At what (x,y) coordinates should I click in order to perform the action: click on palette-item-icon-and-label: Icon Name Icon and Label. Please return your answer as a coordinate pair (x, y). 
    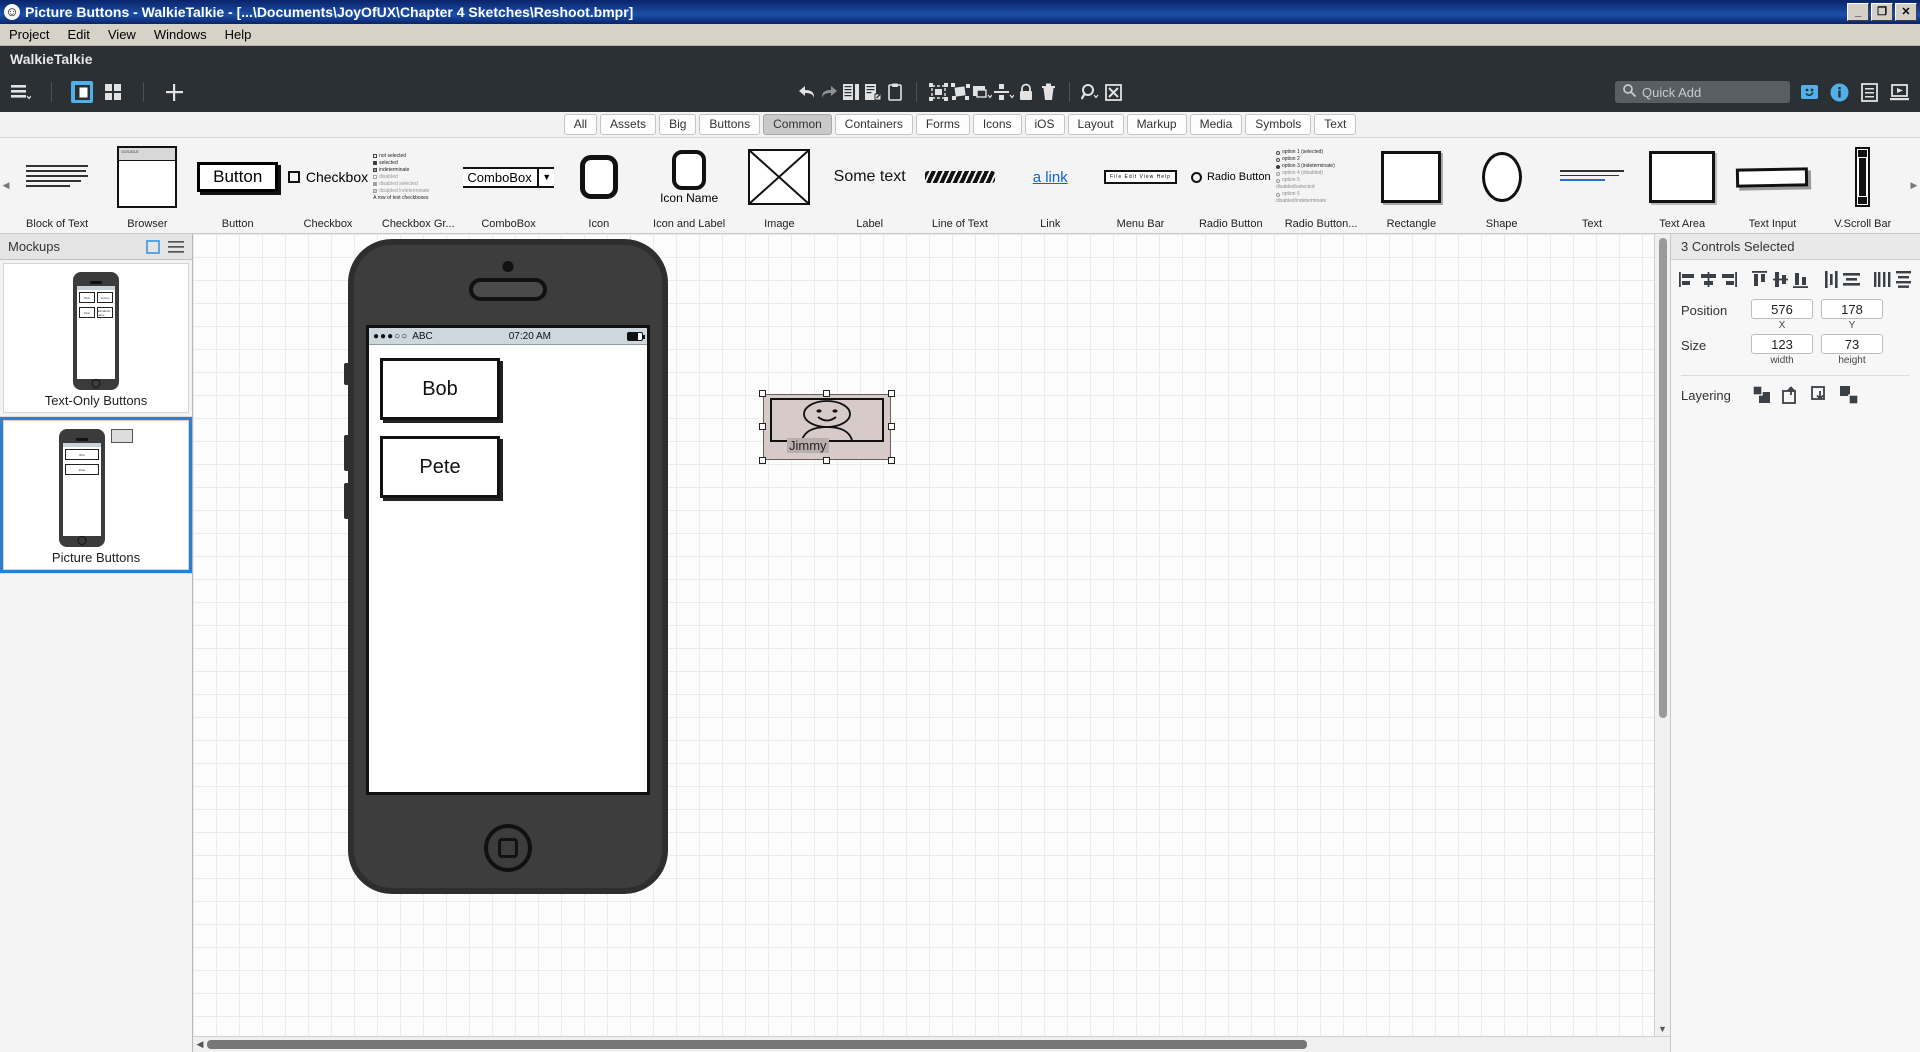
    Looking at the image, I should click on (689, 185).